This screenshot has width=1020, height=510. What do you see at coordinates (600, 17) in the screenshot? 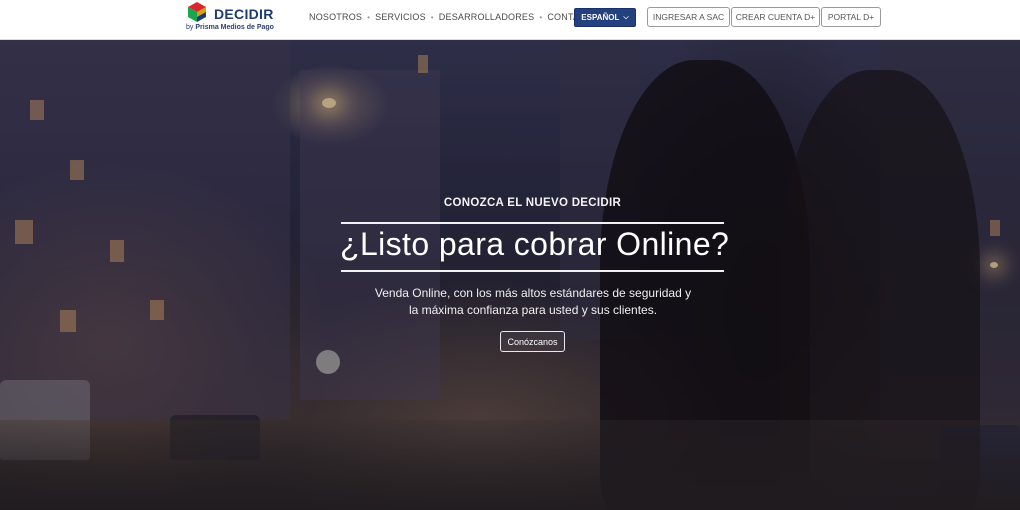
I see `language-label: ESPAÑOL` at bounding box center [600, 17].